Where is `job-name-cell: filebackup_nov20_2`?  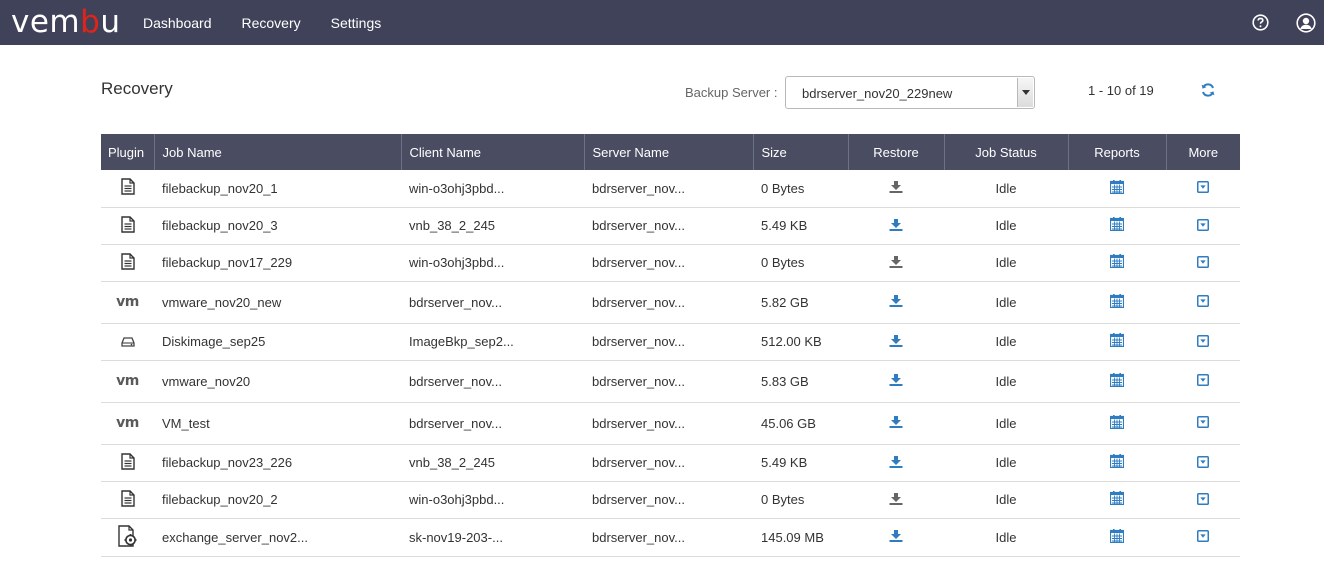 job-name-cell: filebackup_nov20_2 is located at coordinates (277, 499).